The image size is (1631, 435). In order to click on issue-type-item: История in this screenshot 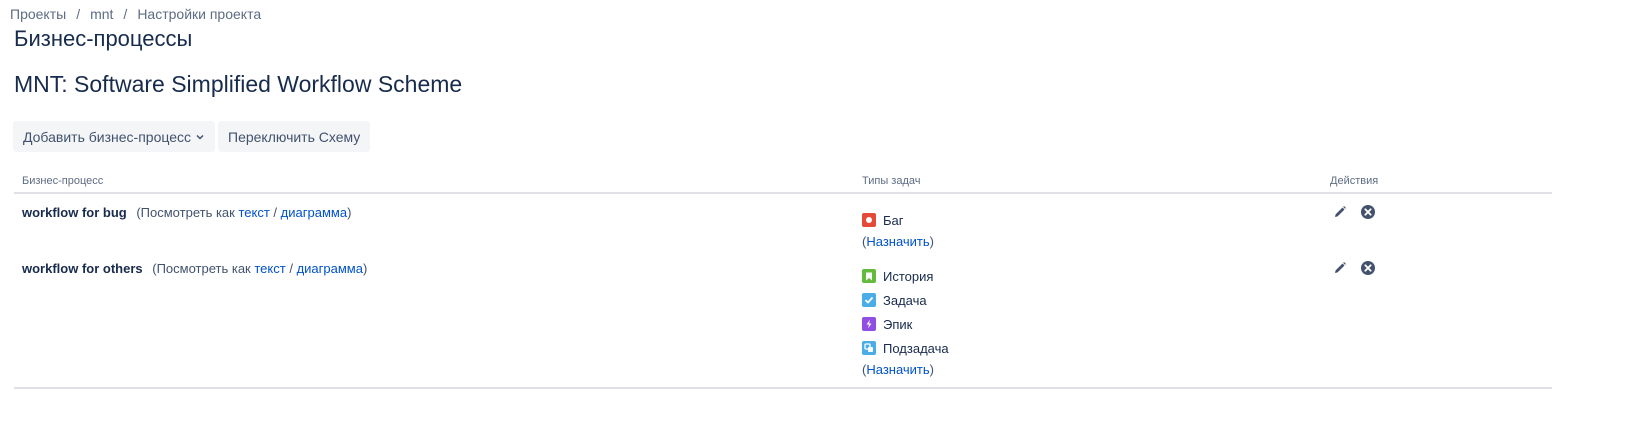, I will do `click(905, 276)`.